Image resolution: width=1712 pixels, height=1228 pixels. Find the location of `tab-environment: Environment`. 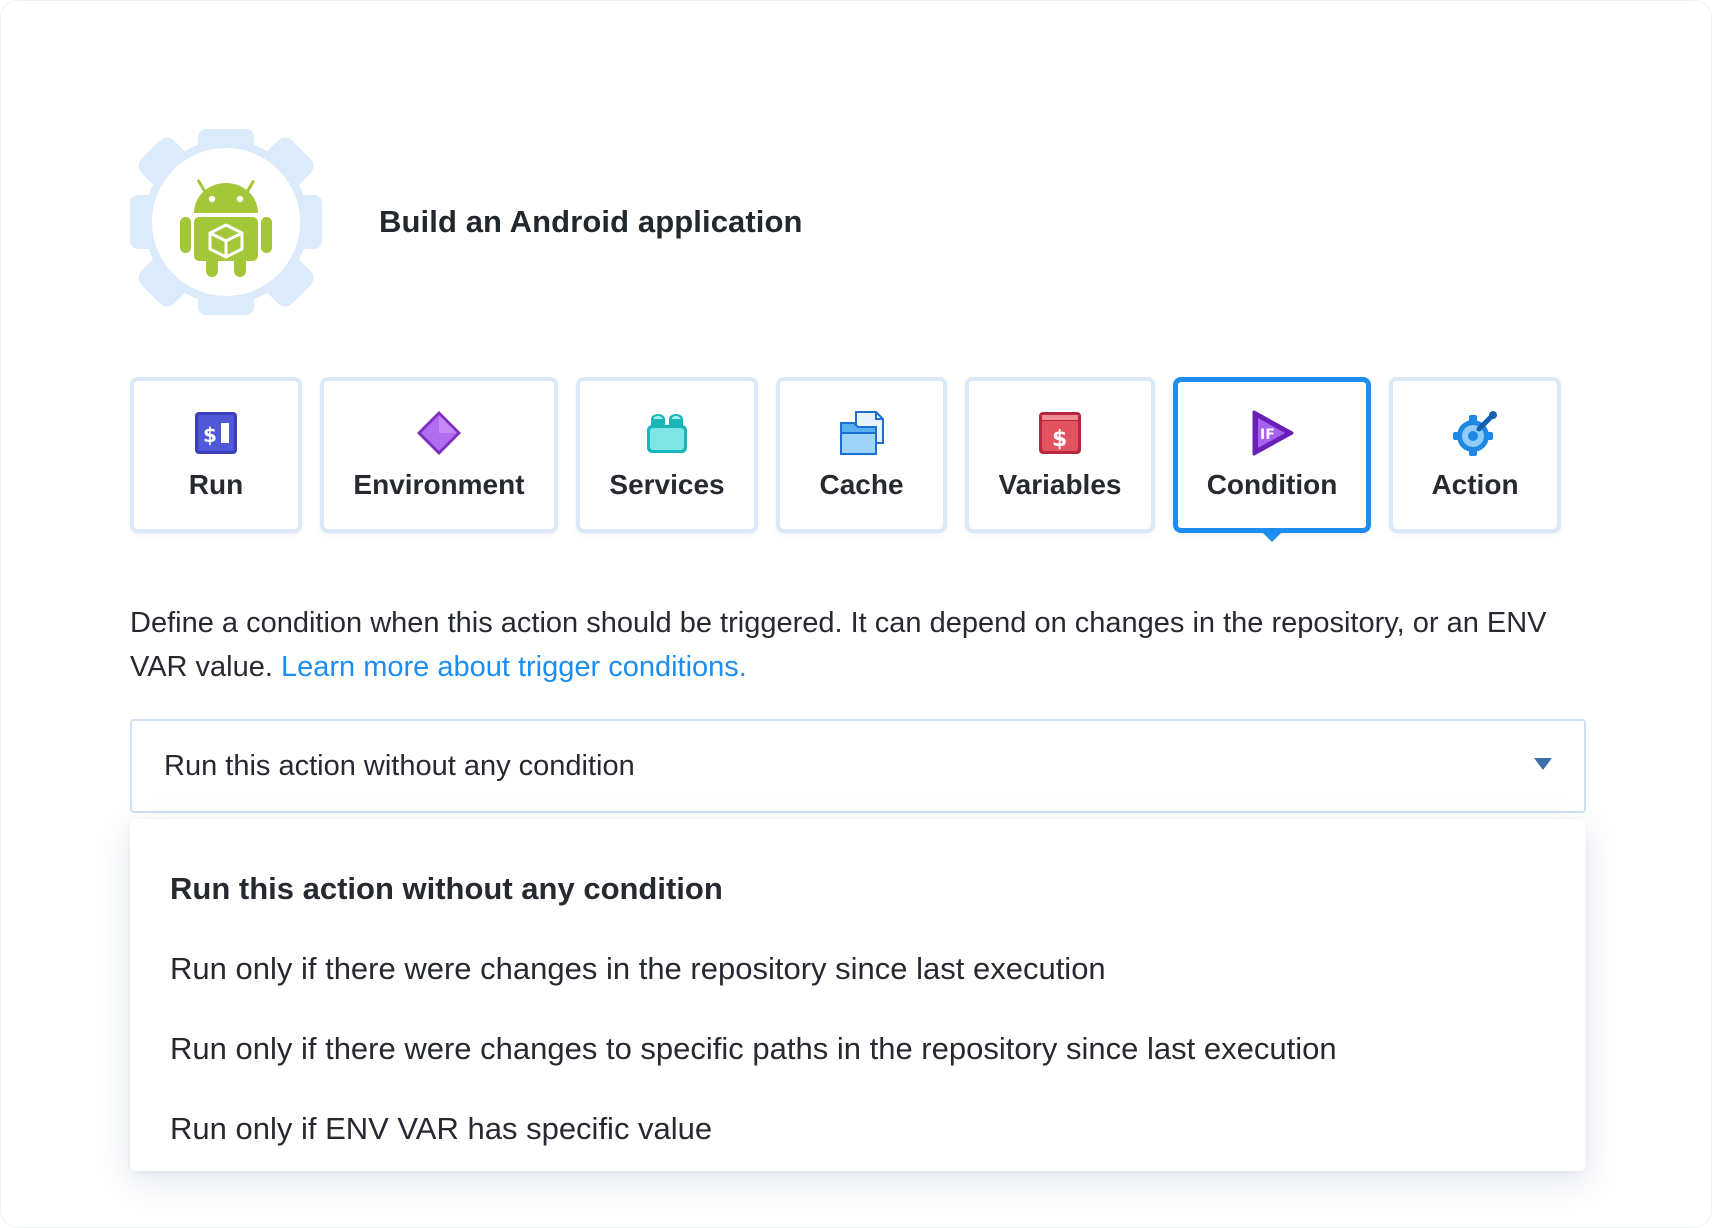

tab-environment: Environment is located at coordinates (439, 455).